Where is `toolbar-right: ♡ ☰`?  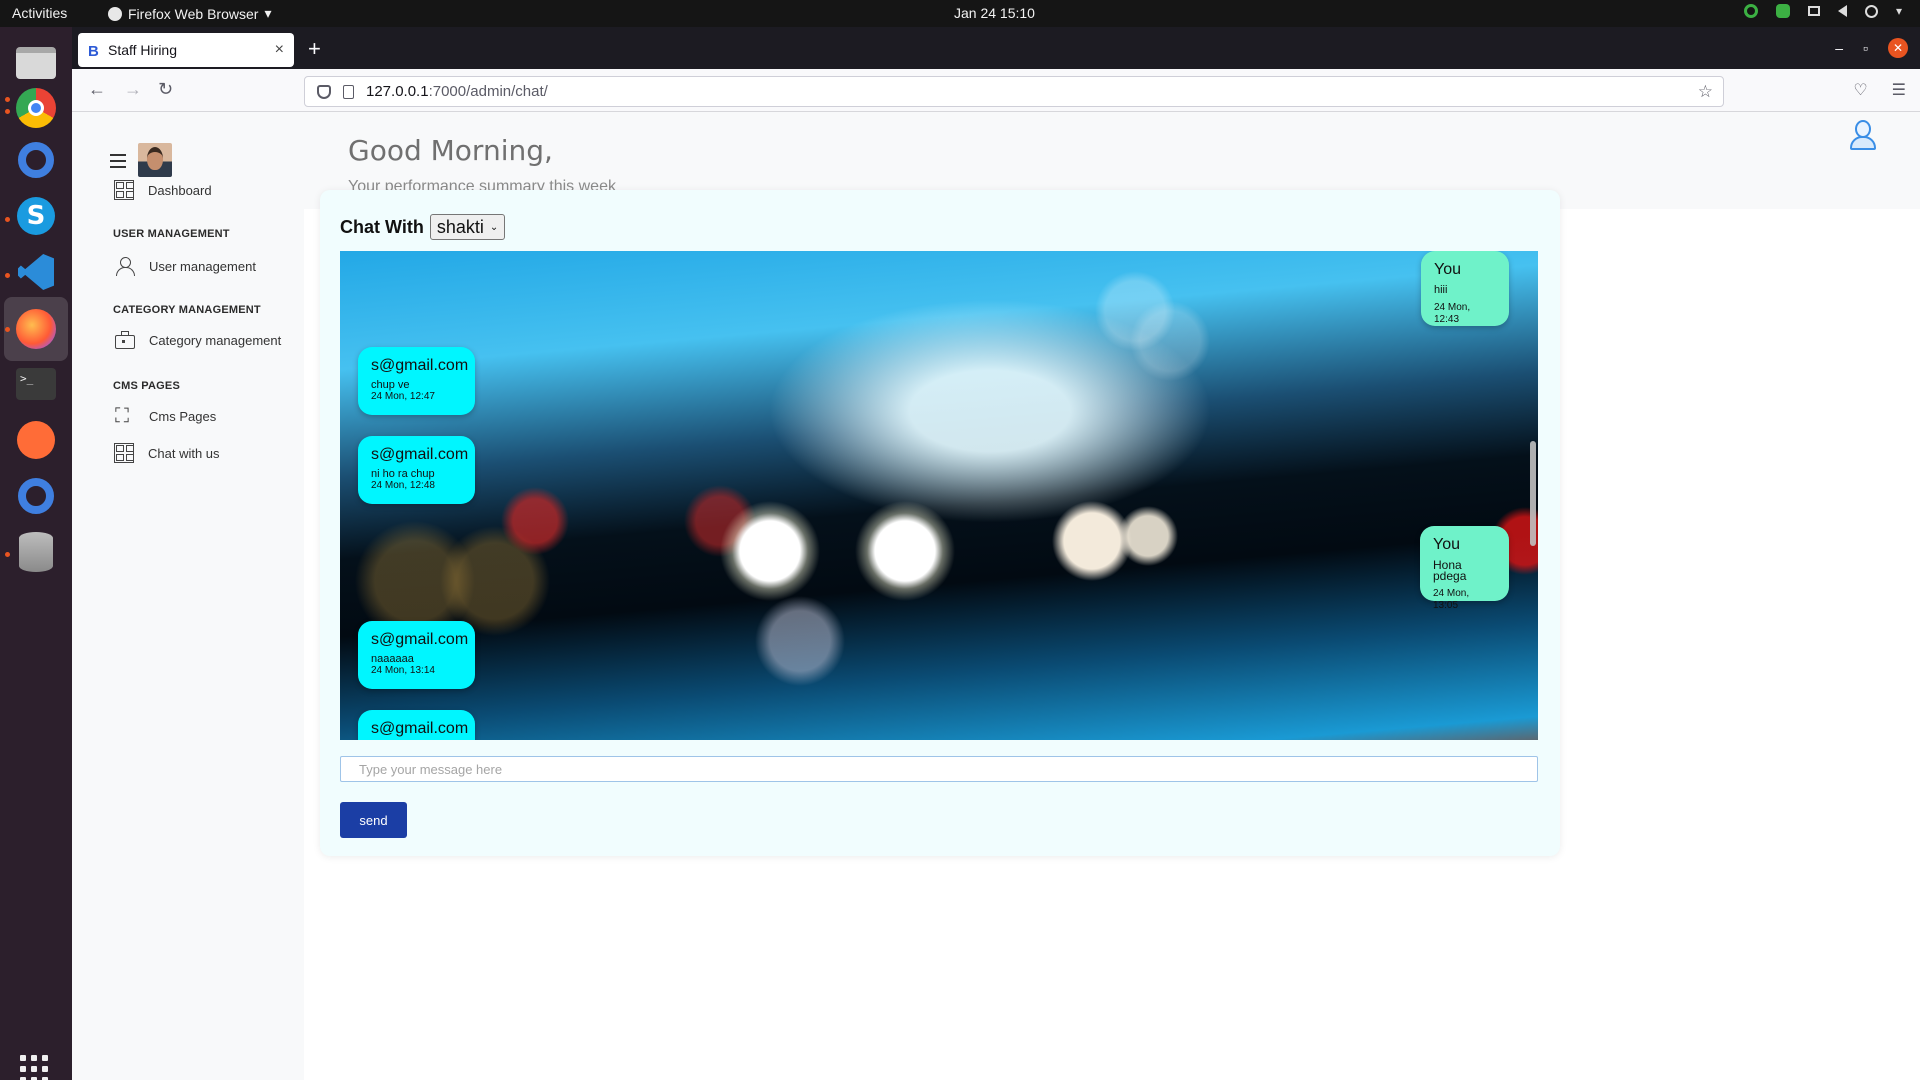 toolbar-right: ♡ ☰ is located at coordinates (1879, 90).